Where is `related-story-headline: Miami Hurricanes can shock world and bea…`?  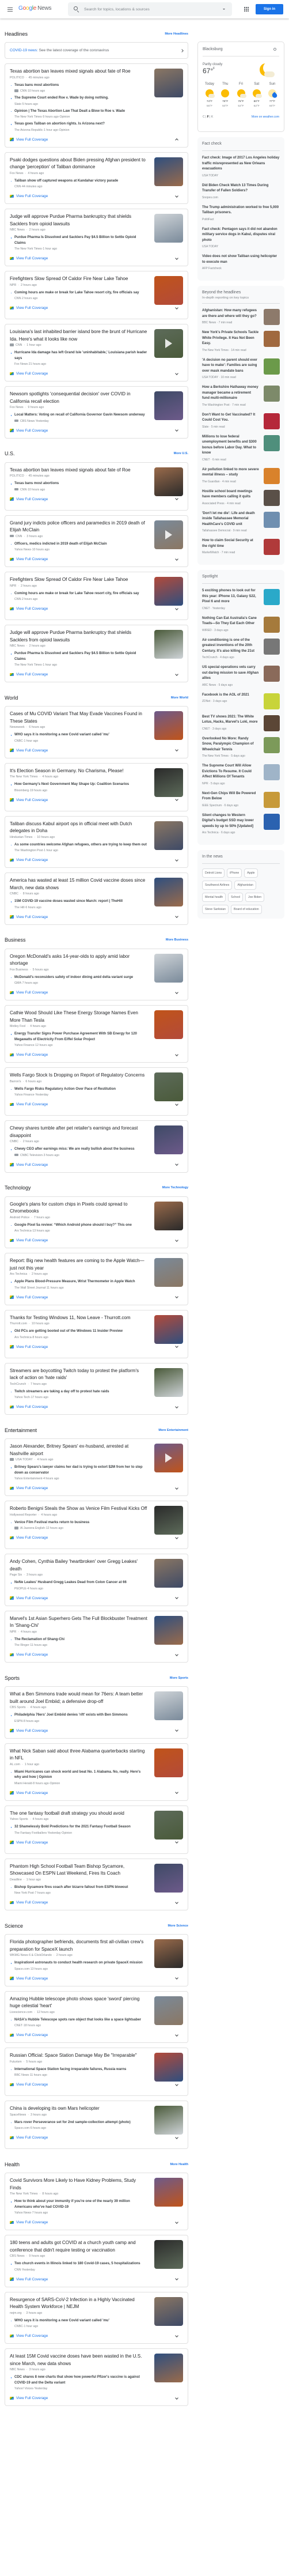
related-story-headline: Miami Hurricanes can shock world and bea… is located at coordinates (81, 1775).